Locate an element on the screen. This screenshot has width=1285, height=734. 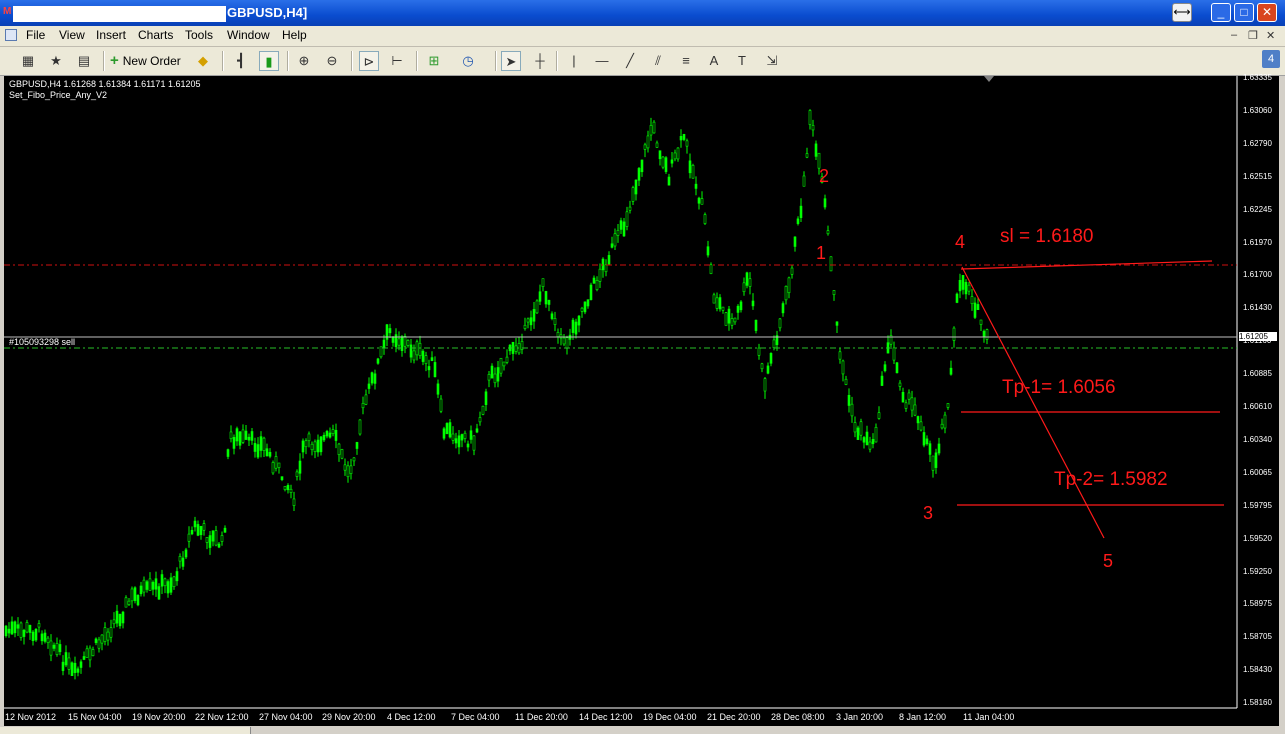
mdi-close-button: ✕ is located at coordinates (1270, 35).